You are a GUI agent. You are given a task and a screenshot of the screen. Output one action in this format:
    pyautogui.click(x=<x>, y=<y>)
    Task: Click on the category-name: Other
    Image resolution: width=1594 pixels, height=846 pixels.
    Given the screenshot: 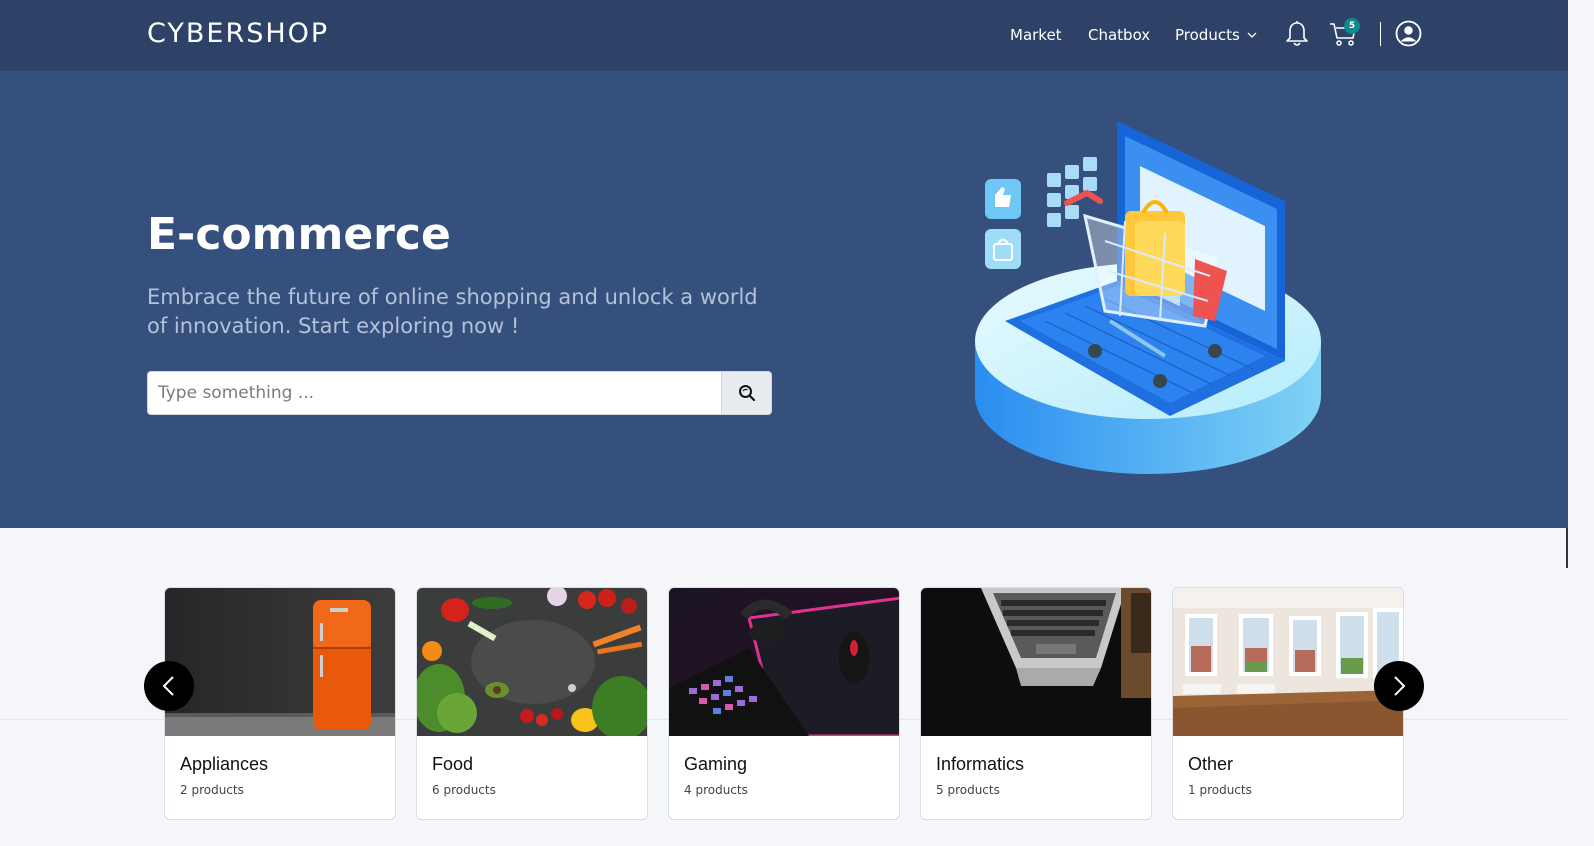 What is the action you would take?
    pyautogui.click(x=1211, y=764)
    